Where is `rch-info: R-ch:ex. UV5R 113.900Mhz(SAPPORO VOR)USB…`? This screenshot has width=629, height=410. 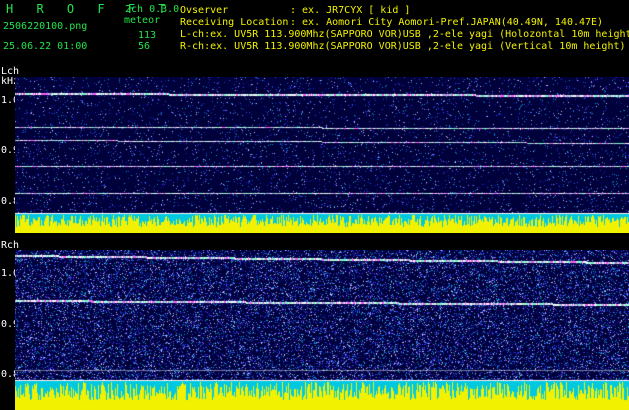 rch-info: R-ch:ex. UV5R 113.900Mhz(SAPPORO VOR)USB… is located at coordinates (403, 46).